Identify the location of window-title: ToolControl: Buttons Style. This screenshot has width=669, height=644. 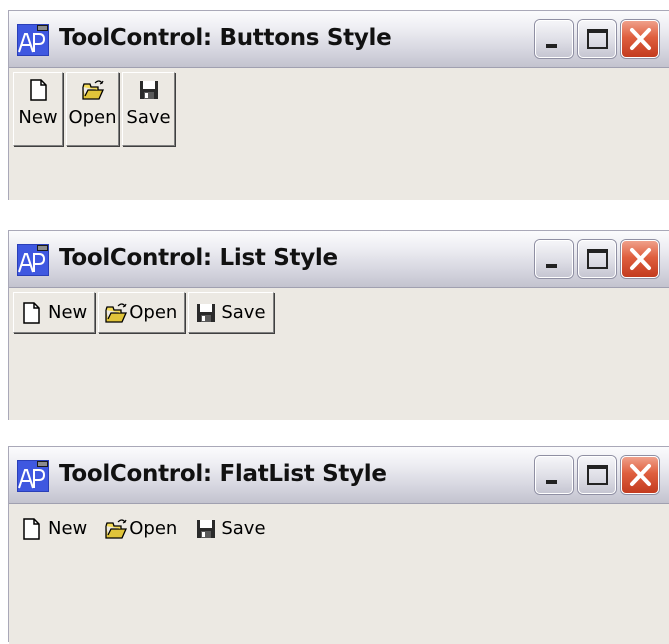
(225, 38).